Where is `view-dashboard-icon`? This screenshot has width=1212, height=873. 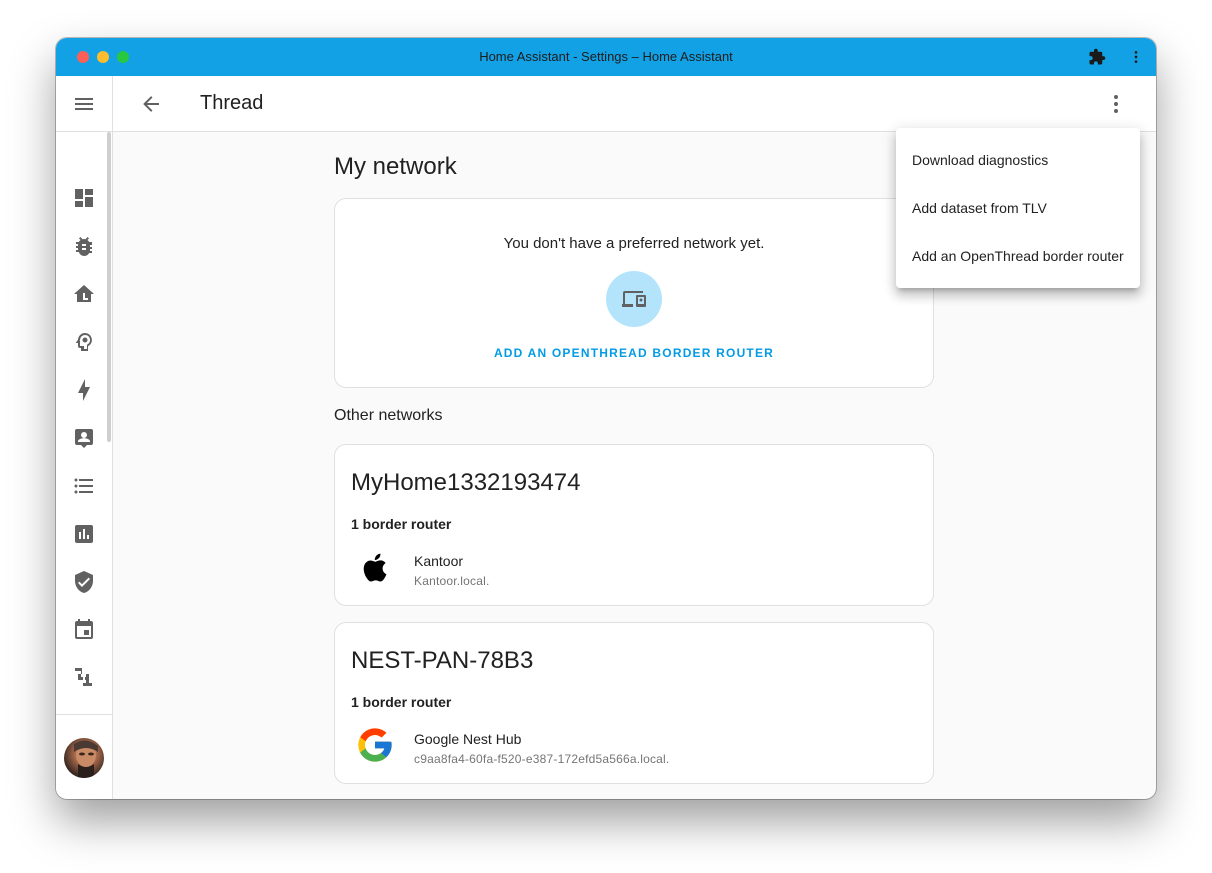
view-dashboard-icon is located at coordinates (84, 198).